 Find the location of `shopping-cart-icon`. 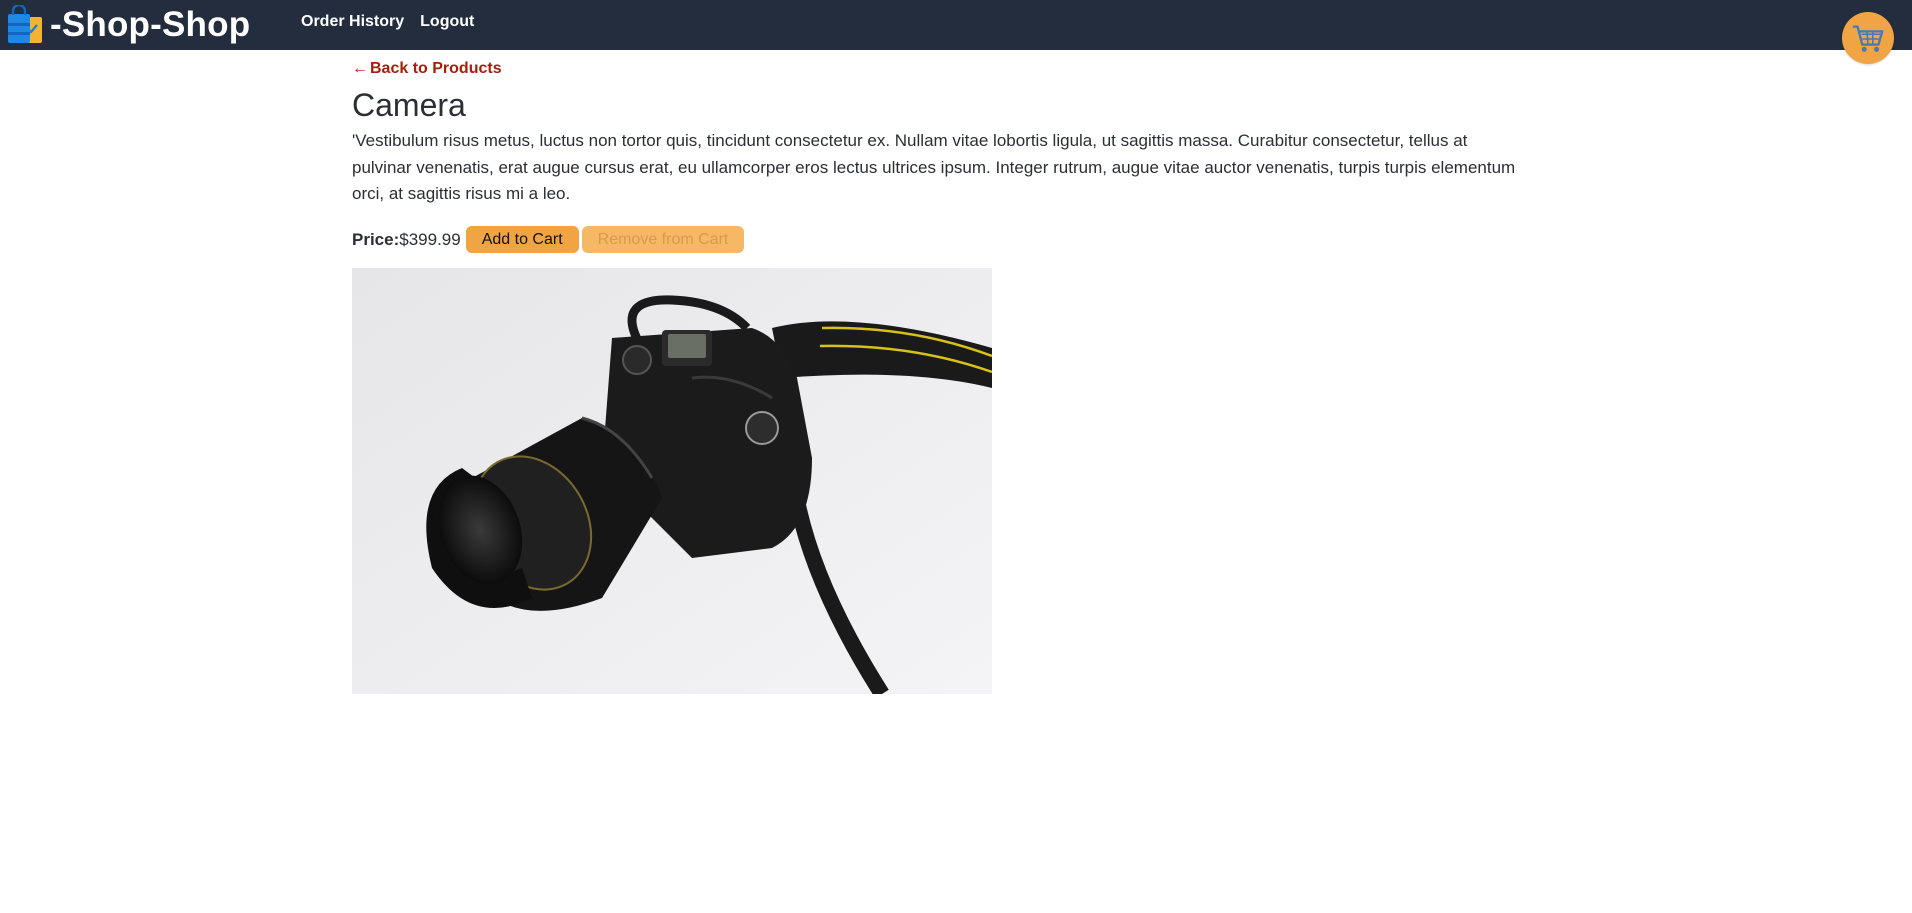

shopping-cart-icon is located at coordinates (1868, 38).